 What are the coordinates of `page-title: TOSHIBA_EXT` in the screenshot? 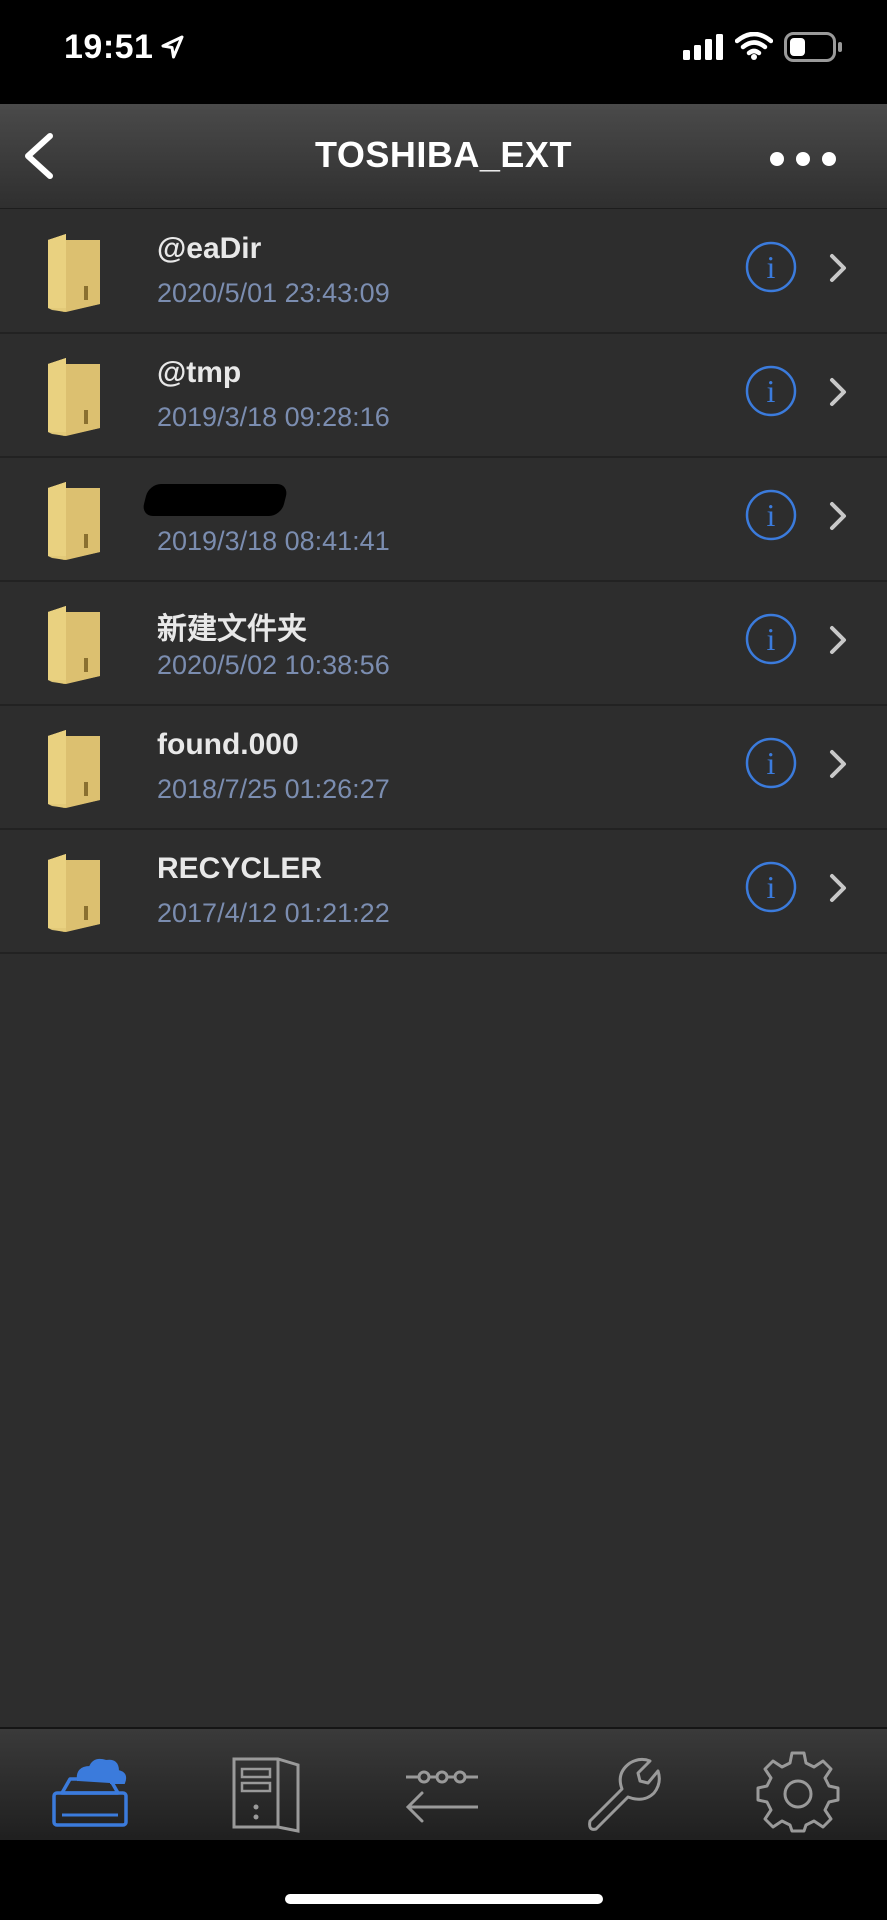 It's located at (443, 154).